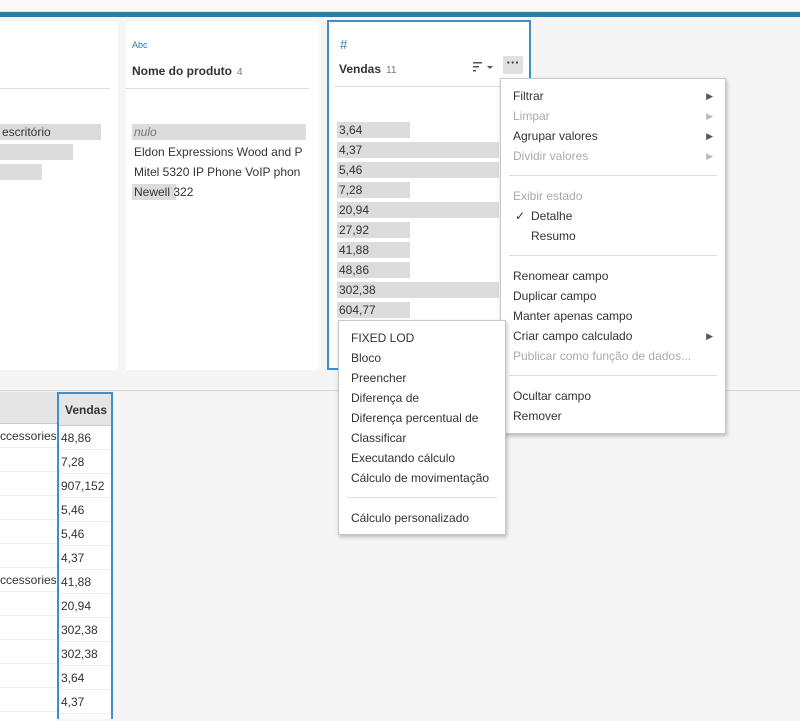  Describe the element at coordinates (418, 130) in the screenshot. I see `value-row: 3,64` at that location.